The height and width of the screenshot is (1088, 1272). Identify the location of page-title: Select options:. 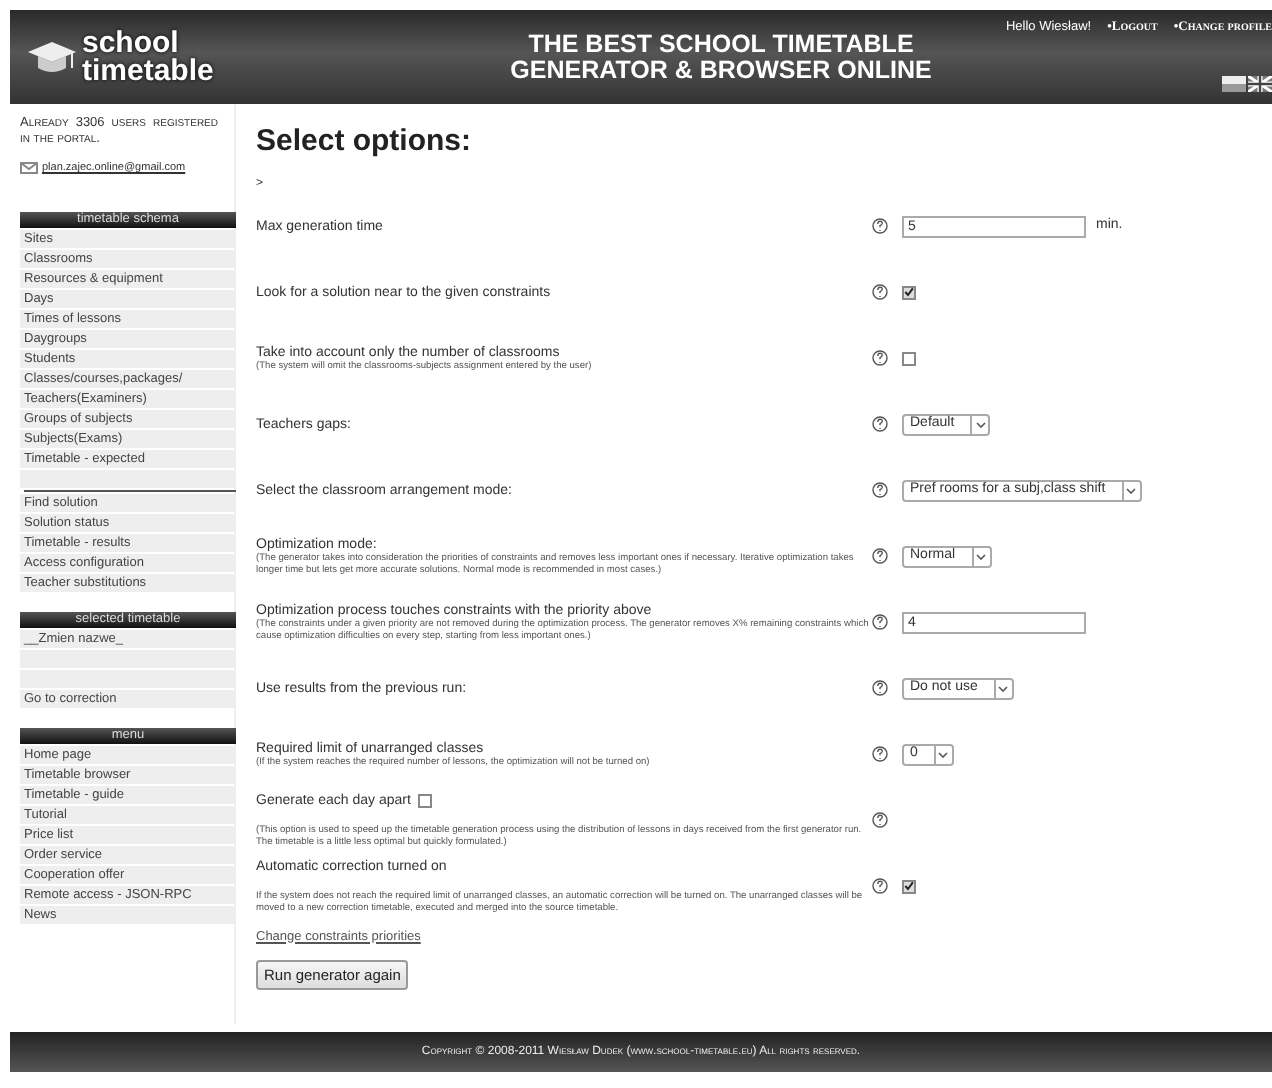
(365, 142).